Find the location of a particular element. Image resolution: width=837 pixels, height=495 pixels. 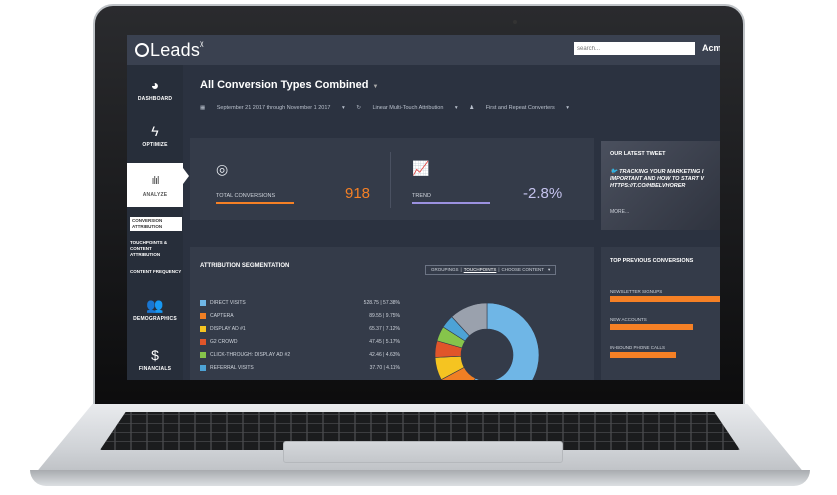

dollar-icon: $ is located at coordinates (155, 355).